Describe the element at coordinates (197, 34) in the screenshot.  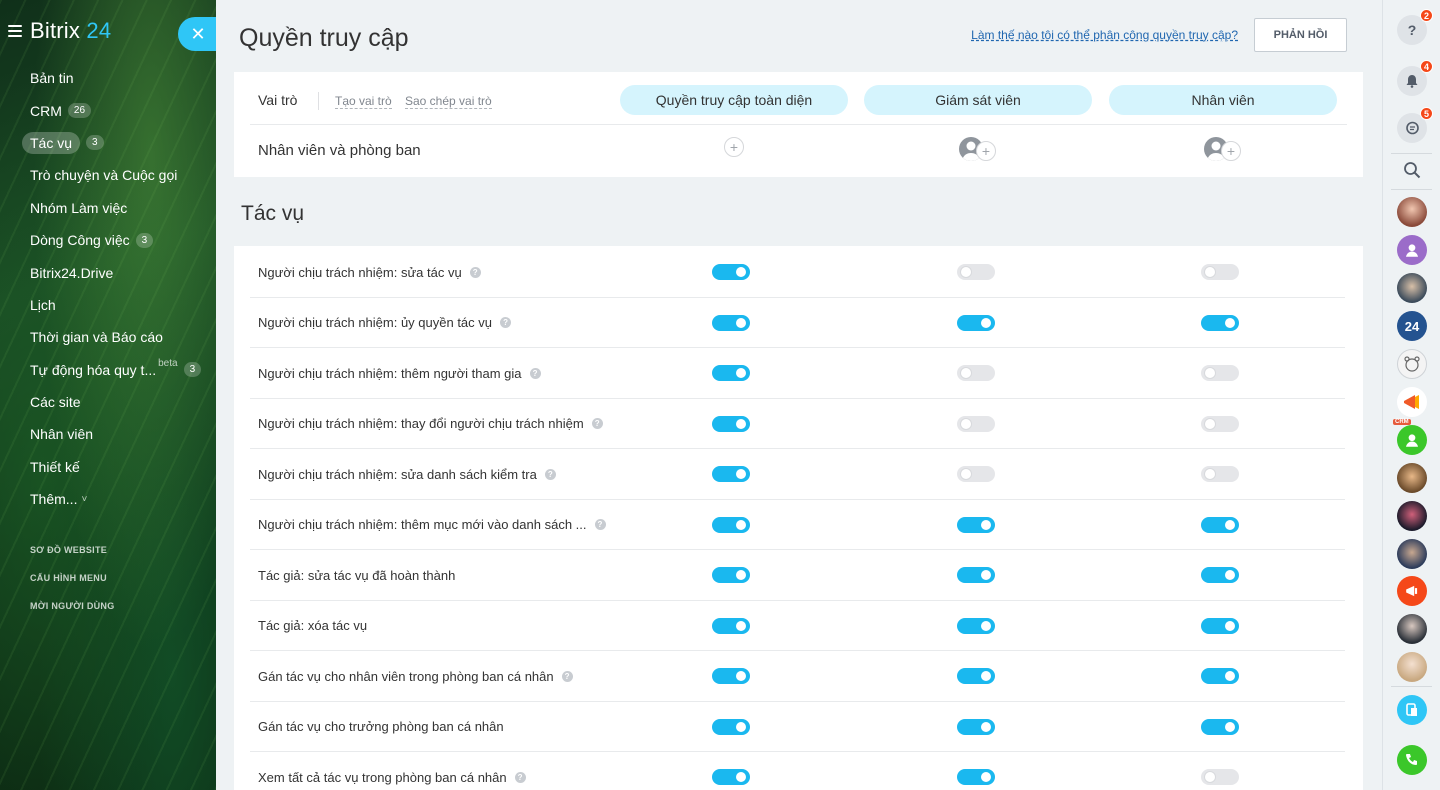
I see `close-menu-button: ✕` at that location.